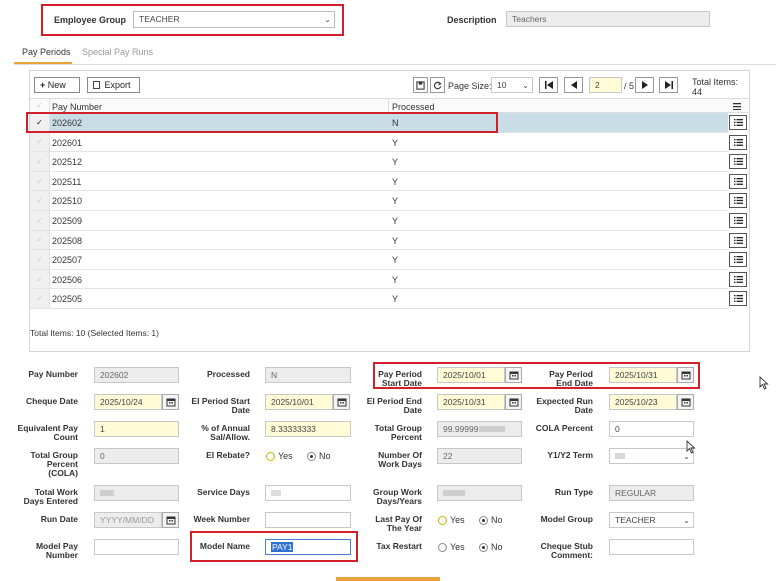 The height and width of the screenshot is (581, 780). Describe the element at coordinates (136, 493) in the screenshot. I see `total-work-days-field` at that location.